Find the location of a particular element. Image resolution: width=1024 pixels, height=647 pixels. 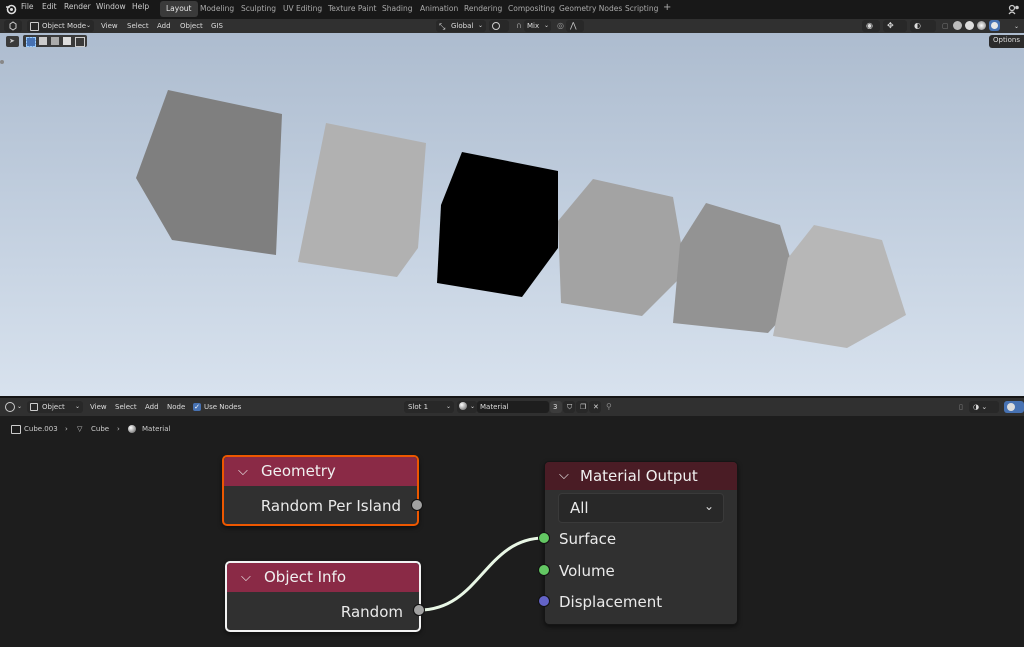

snap-toggle: ∩ is located at coordinates (517, 26).